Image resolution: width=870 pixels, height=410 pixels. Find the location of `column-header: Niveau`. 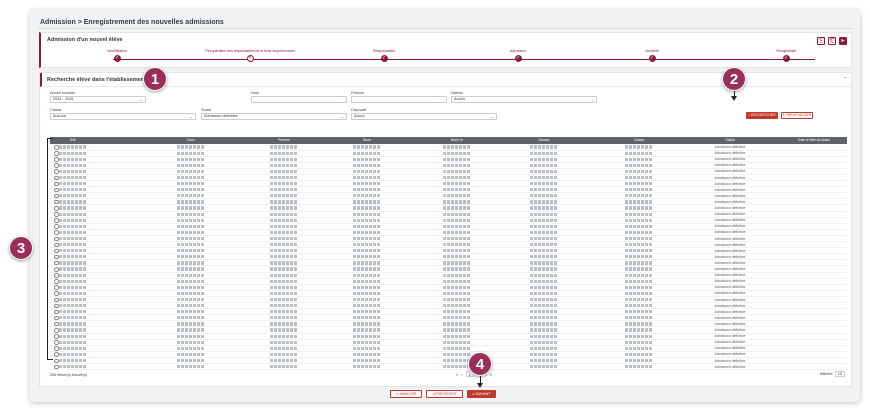

column-header: Niveau is located at coordinates (544, 140).